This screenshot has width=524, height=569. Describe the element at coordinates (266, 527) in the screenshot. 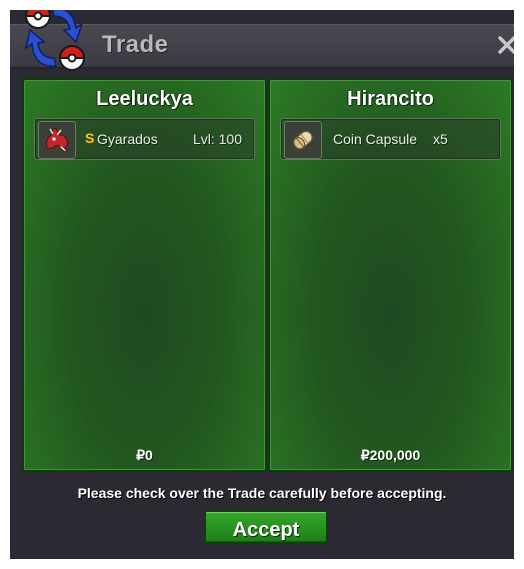

I see `accept-button: Accept` at that location.